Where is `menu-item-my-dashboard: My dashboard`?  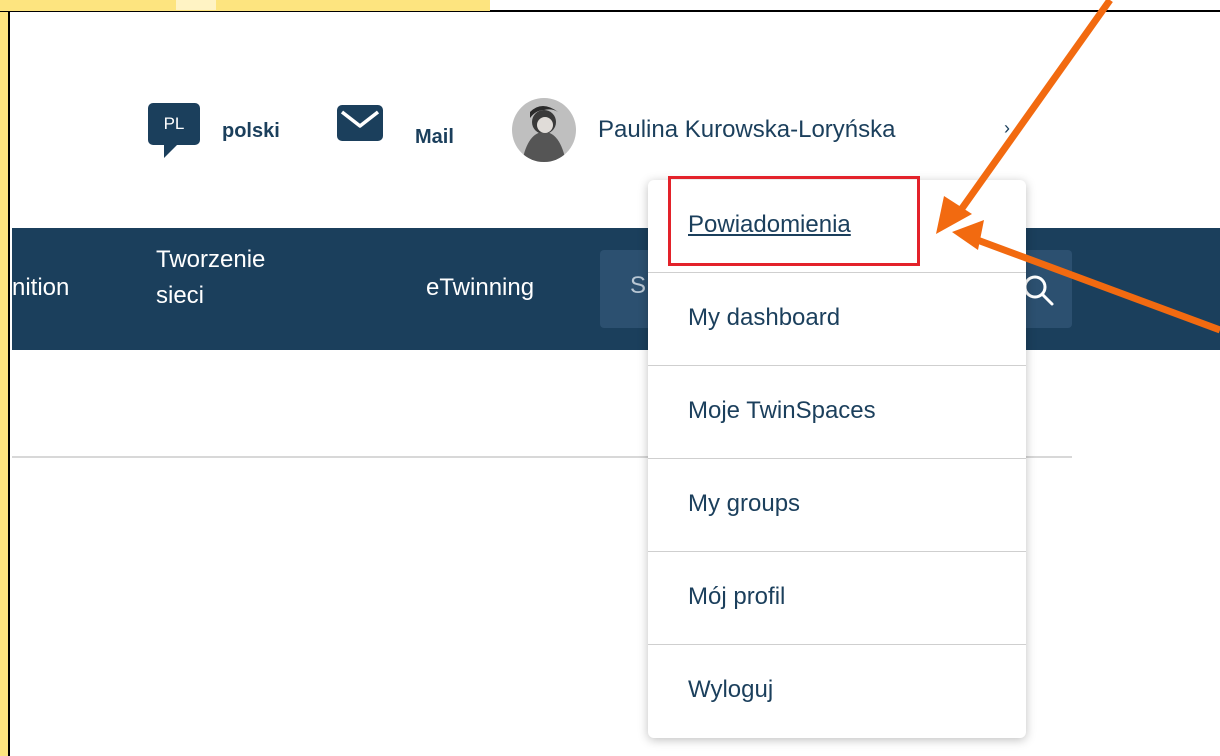
menu-item-my-dashboard: My dashboard is located at coordinates (837, 319).